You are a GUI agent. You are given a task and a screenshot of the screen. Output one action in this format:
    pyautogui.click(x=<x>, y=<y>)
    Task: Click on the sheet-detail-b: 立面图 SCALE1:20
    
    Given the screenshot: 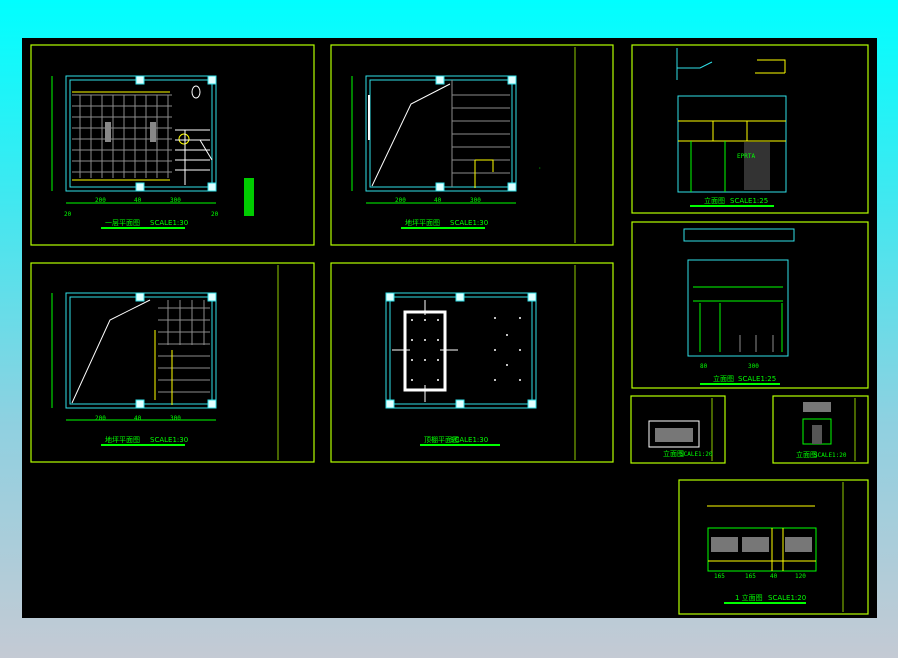 What is the action you would take?
    pyautogui.click(x=820, y=429)
    